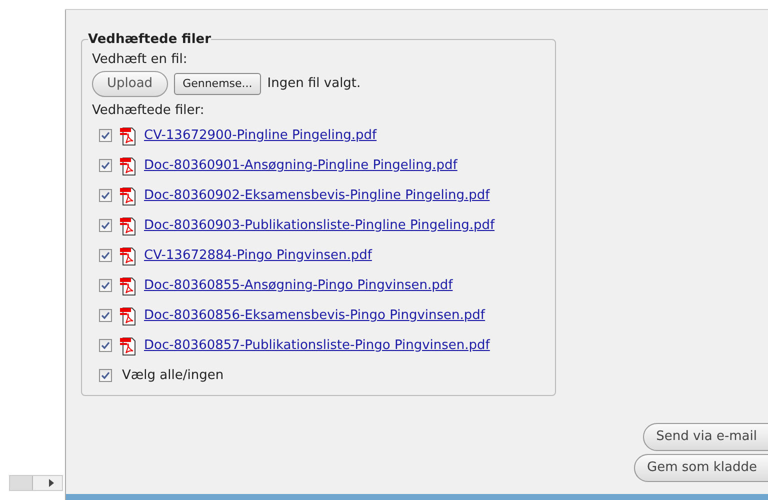 Image resolution: width=768 pixels, height=500 pixels. Describe the element at coordinates (319, 226) in the screenshot. I see `file-link: Doc-80360903-Publikationsliste-Pingline Pingeling.pdf` at that location.